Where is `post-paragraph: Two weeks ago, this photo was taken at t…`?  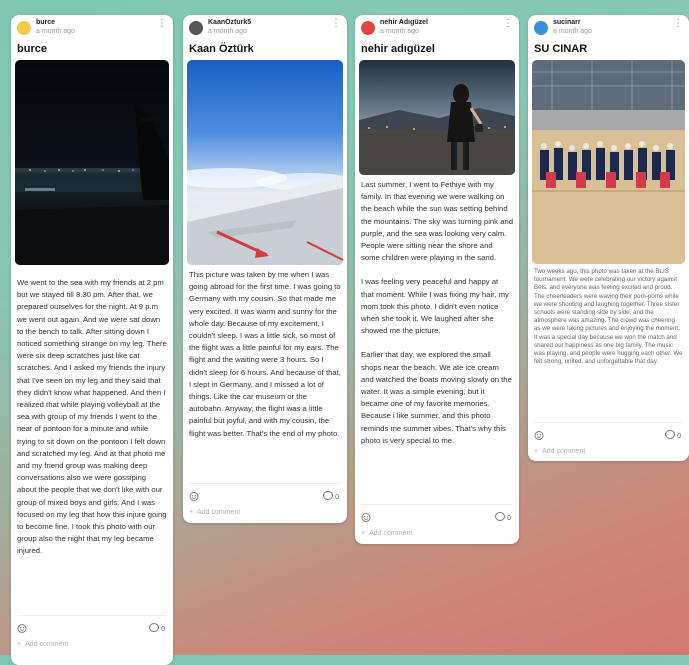 post-paragraph: Two weeks ago, this photo was taken at t… is located at coordinates (608, 317).